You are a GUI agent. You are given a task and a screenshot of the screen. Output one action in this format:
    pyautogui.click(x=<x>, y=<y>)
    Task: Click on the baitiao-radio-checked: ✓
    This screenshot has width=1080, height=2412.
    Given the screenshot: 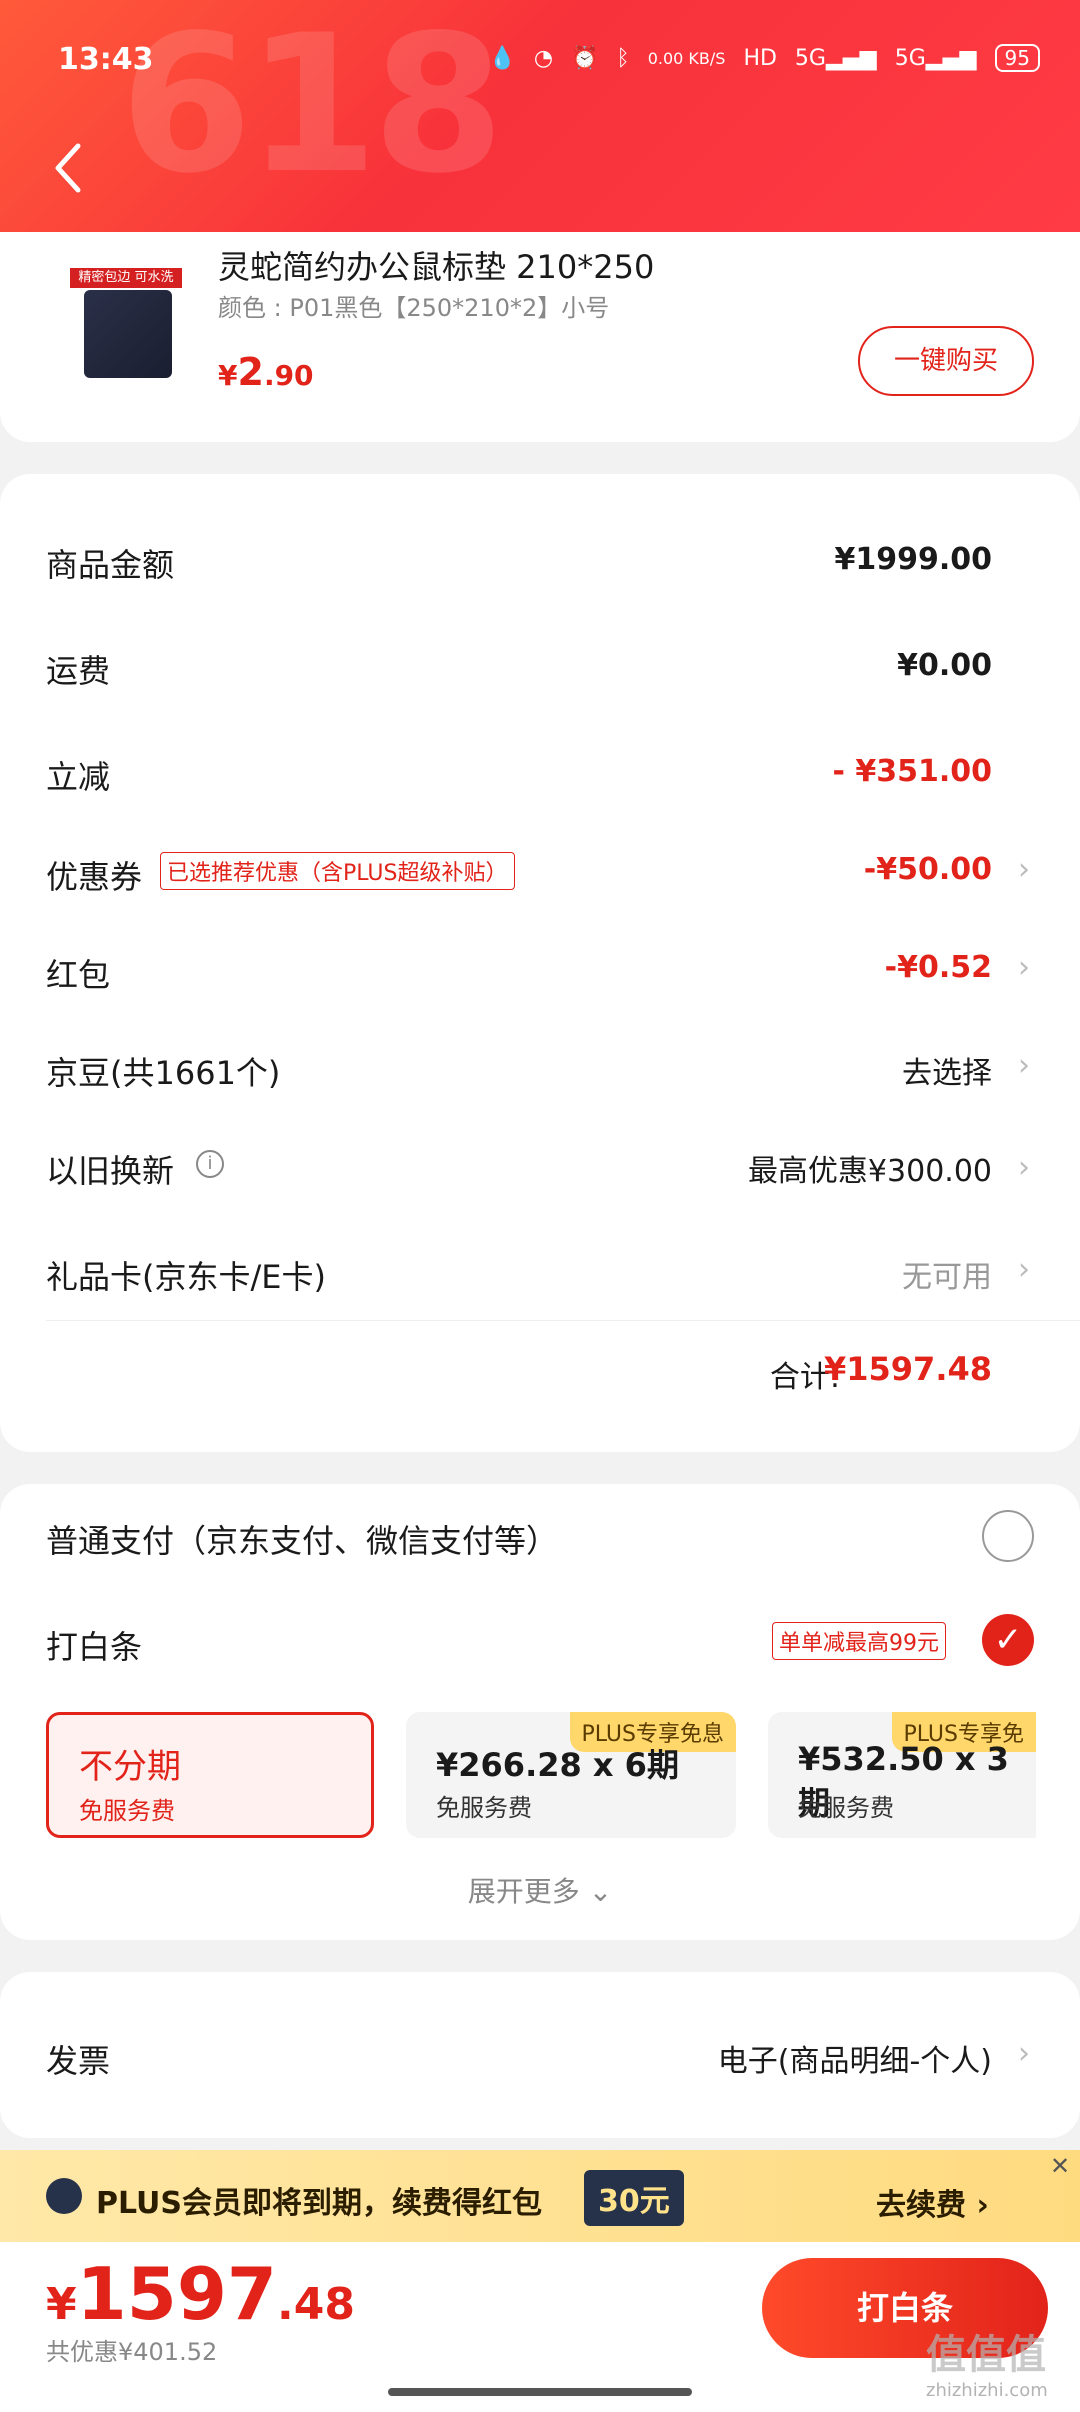 What is the action you would take?
    pyautogui.click(x=1008, y=1640)
    